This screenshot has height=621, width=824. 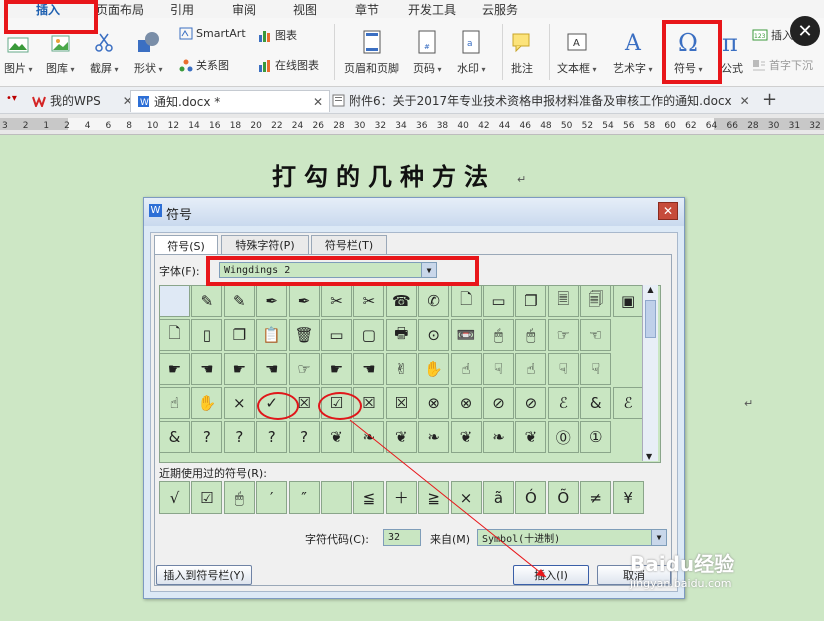 What do you see at coordinates (682, 571) in the screenshot?
I see `baidu-watermark: Baidu经验 jingyan.baidu.com` at bounding box center [682, 571].